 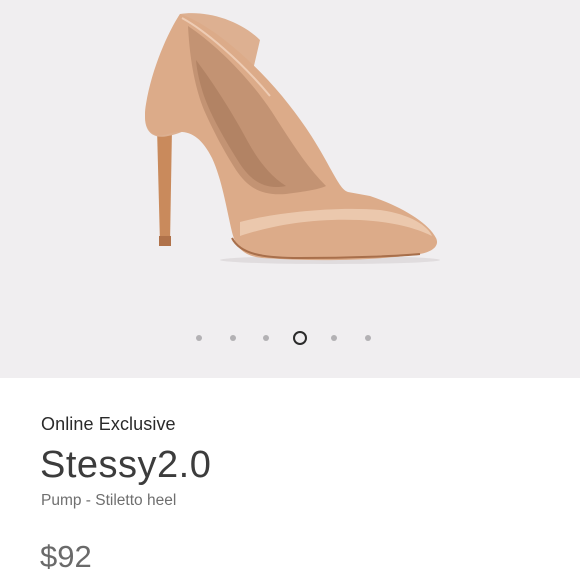 What do you see at coordinates (109, 500) in the screenshot?
I see `product-subtitle: Pump - Stiletto heel` at bounding box center [109, 500].